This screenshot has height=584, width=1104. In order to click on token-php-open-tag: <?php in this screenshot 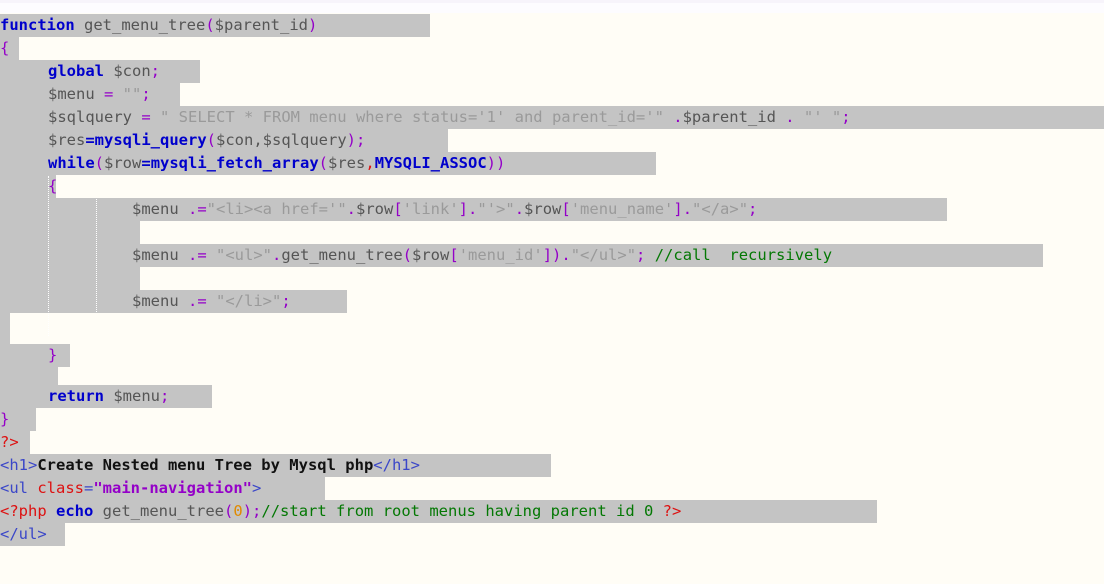, I will do `click(23, 511)`.